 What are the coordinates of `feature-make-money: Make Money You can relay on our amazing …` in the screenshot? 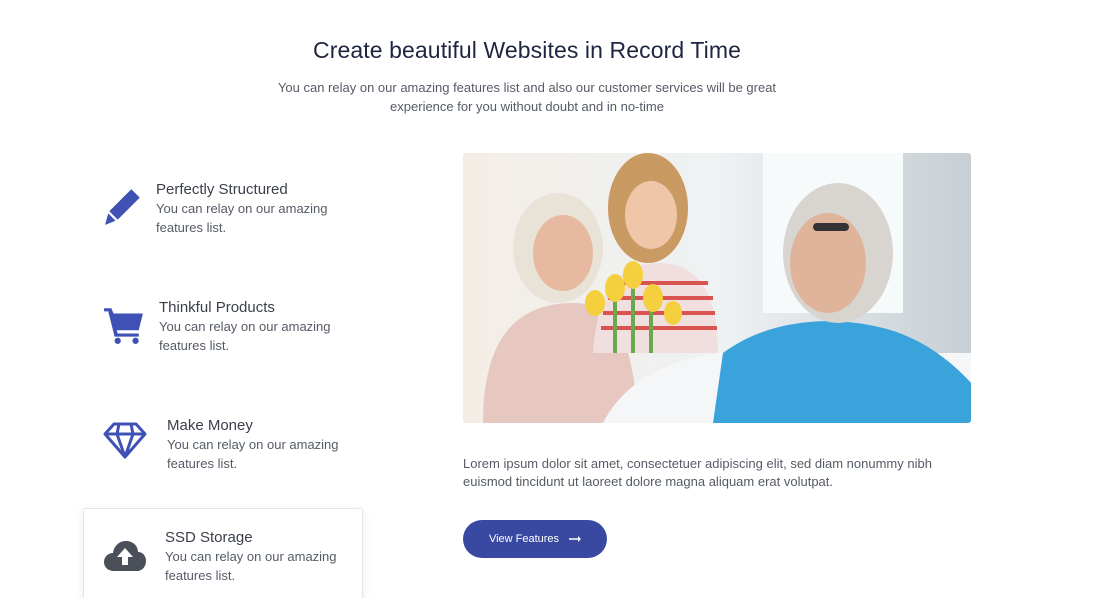 It's located at (223, 442).